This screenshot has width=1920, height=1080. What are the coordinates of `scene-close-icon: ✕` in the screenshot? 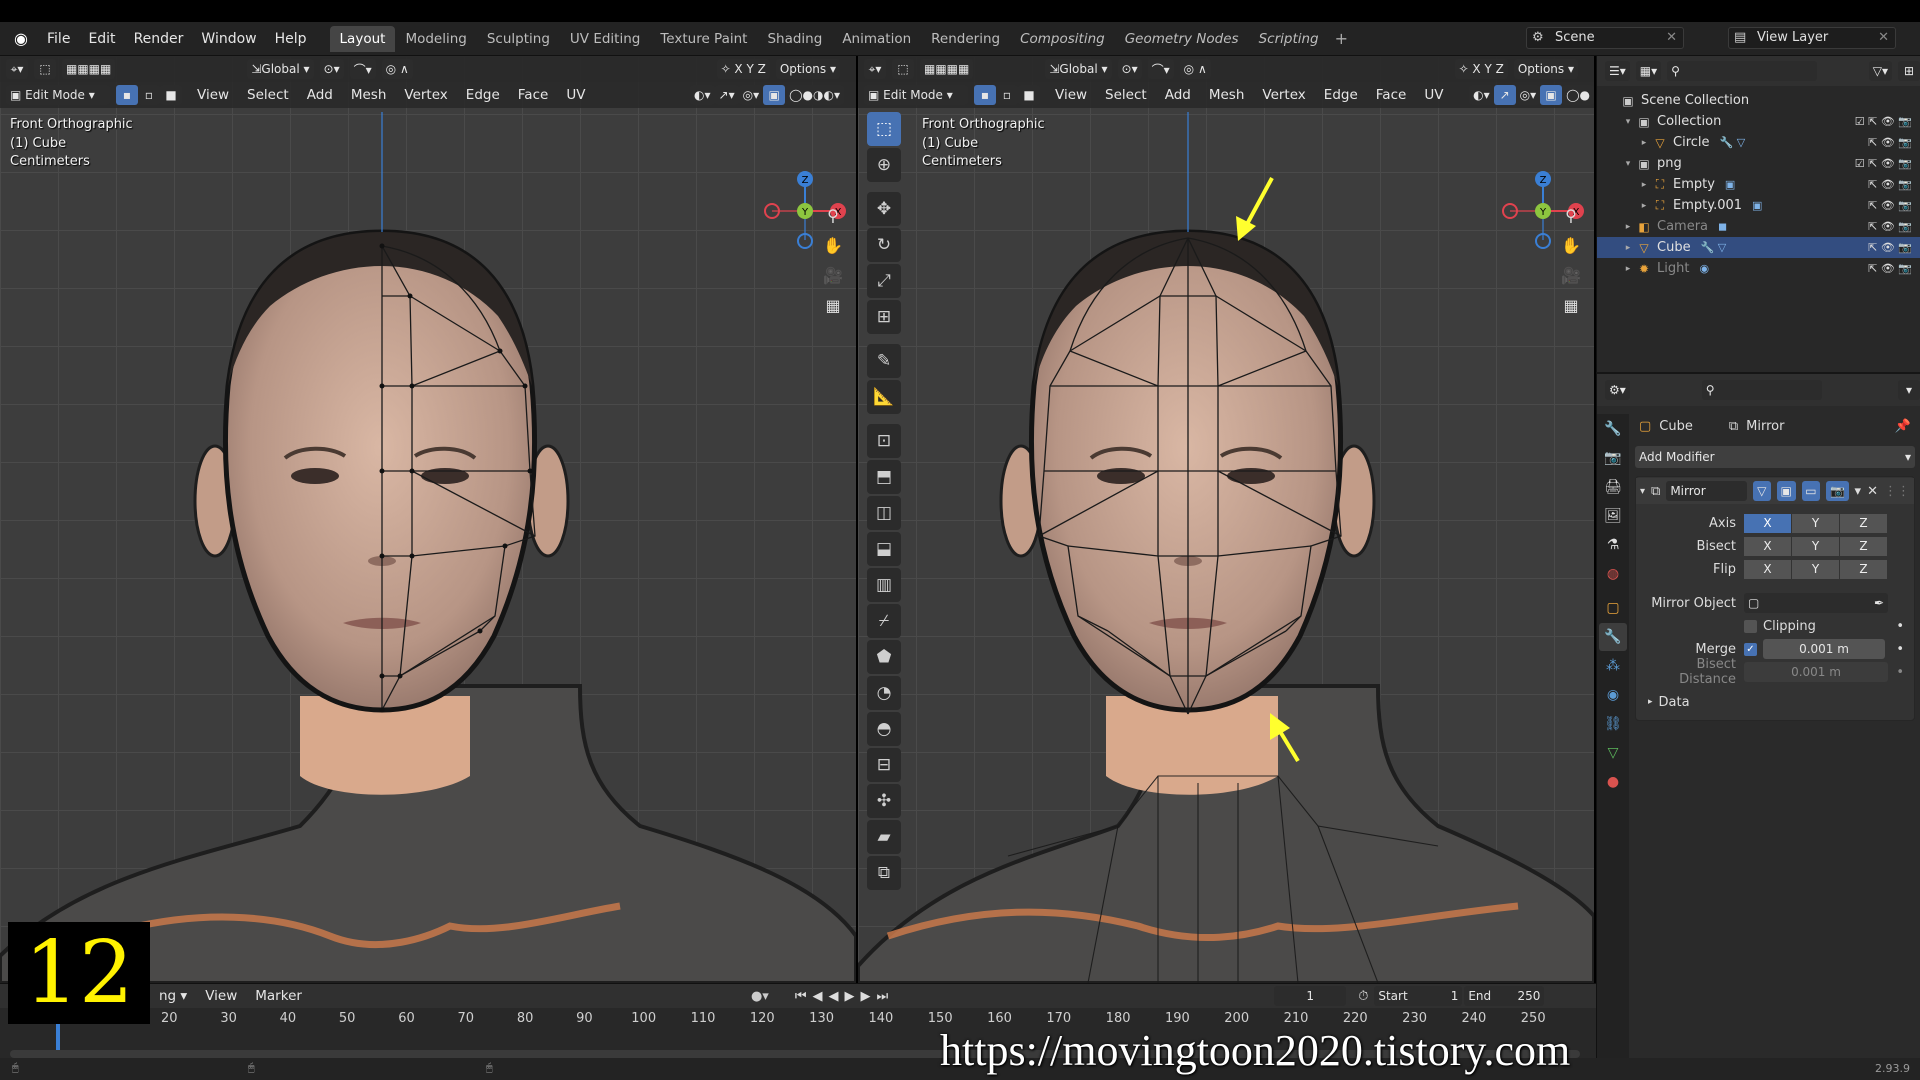 It's located at (1671, 38).